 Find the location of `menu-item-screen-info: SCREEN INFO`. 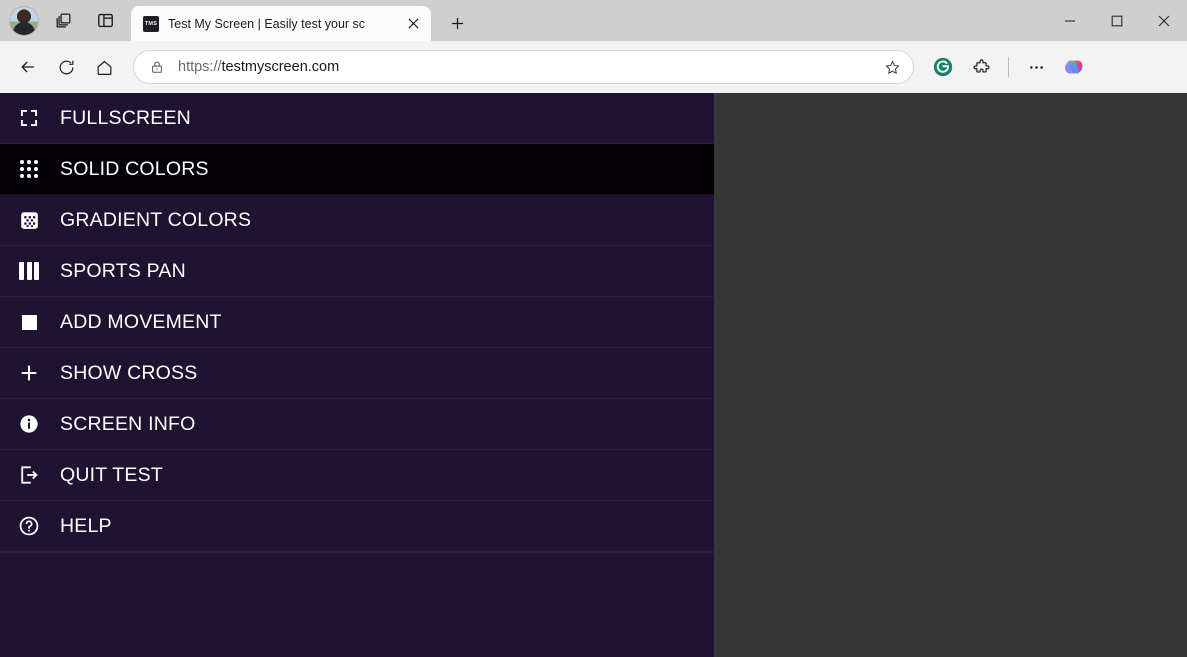

menu-item-screen-info: SCREEN INFO is located at coordinates (357, 424).